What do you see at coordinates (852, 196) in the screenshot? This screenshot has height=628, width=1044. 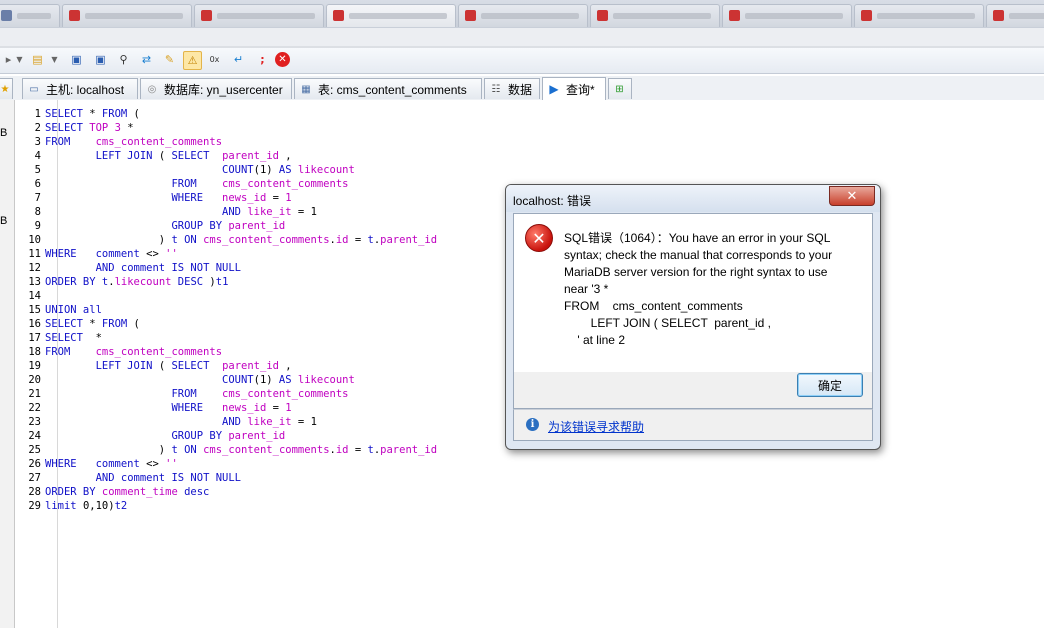 I see `close-button: ✕` at bounding box center [852, 196].